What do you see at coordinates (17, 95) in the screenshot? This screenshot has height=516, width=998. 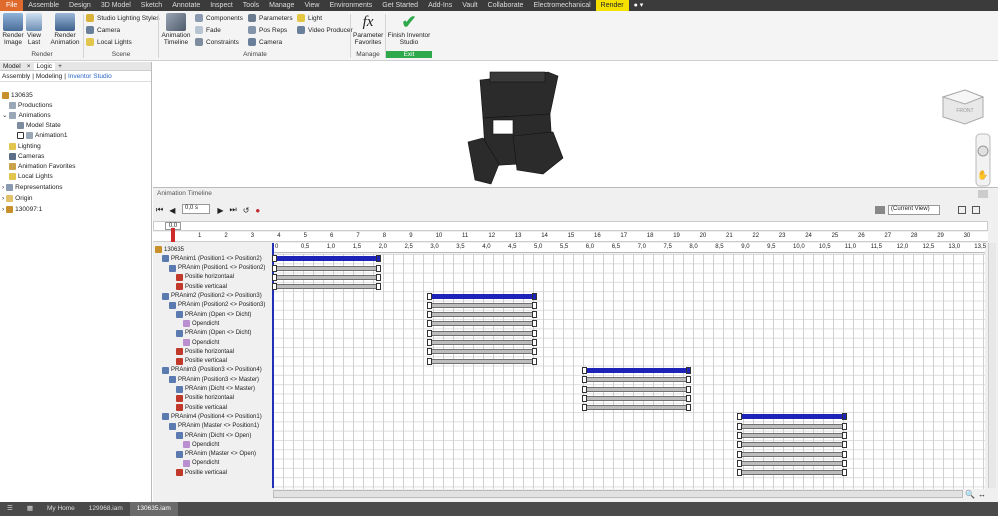 I see `tree-root: 130635` at bounding box center [17, 95].